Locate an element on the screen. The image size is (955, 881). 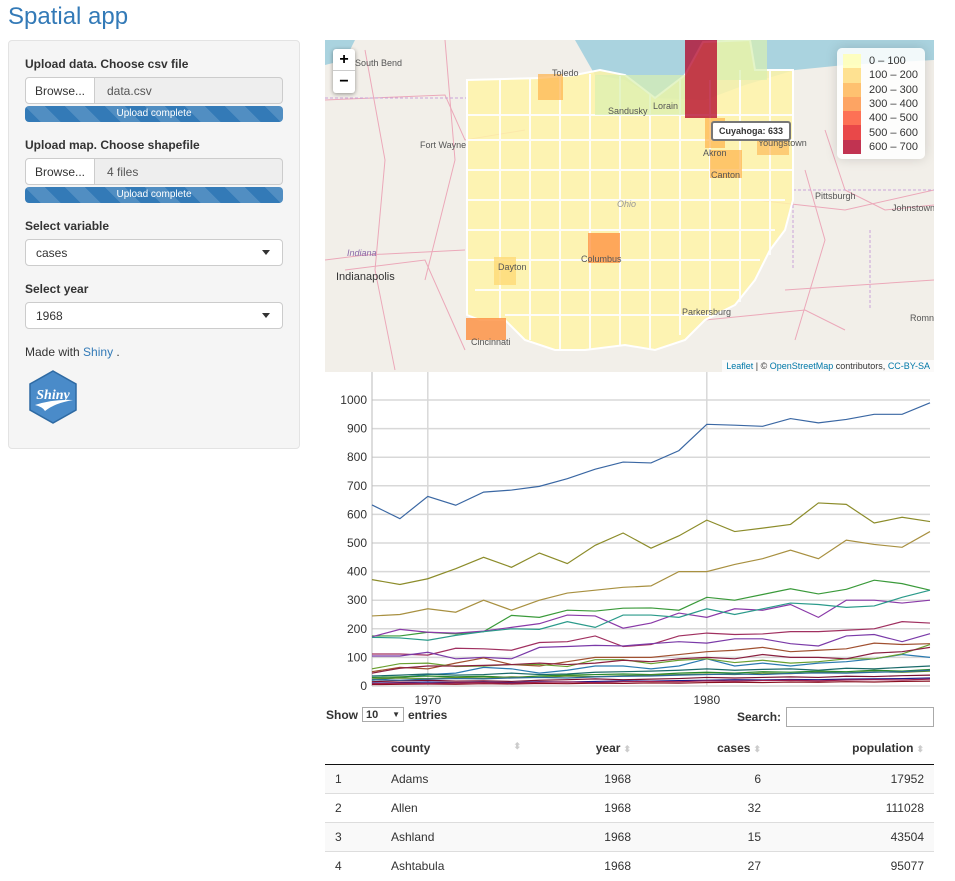
place-label: Ohio is located at coordinates (627, 204).